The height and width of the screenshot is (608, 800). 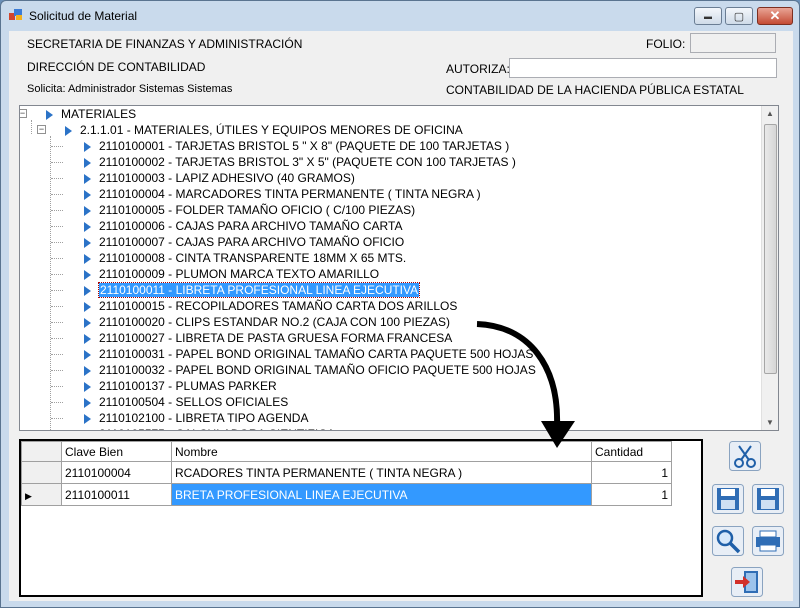 What do you see at coordinates (728, 499) in the screenshot?
I see `save-button` at bounding box center [728, 499].